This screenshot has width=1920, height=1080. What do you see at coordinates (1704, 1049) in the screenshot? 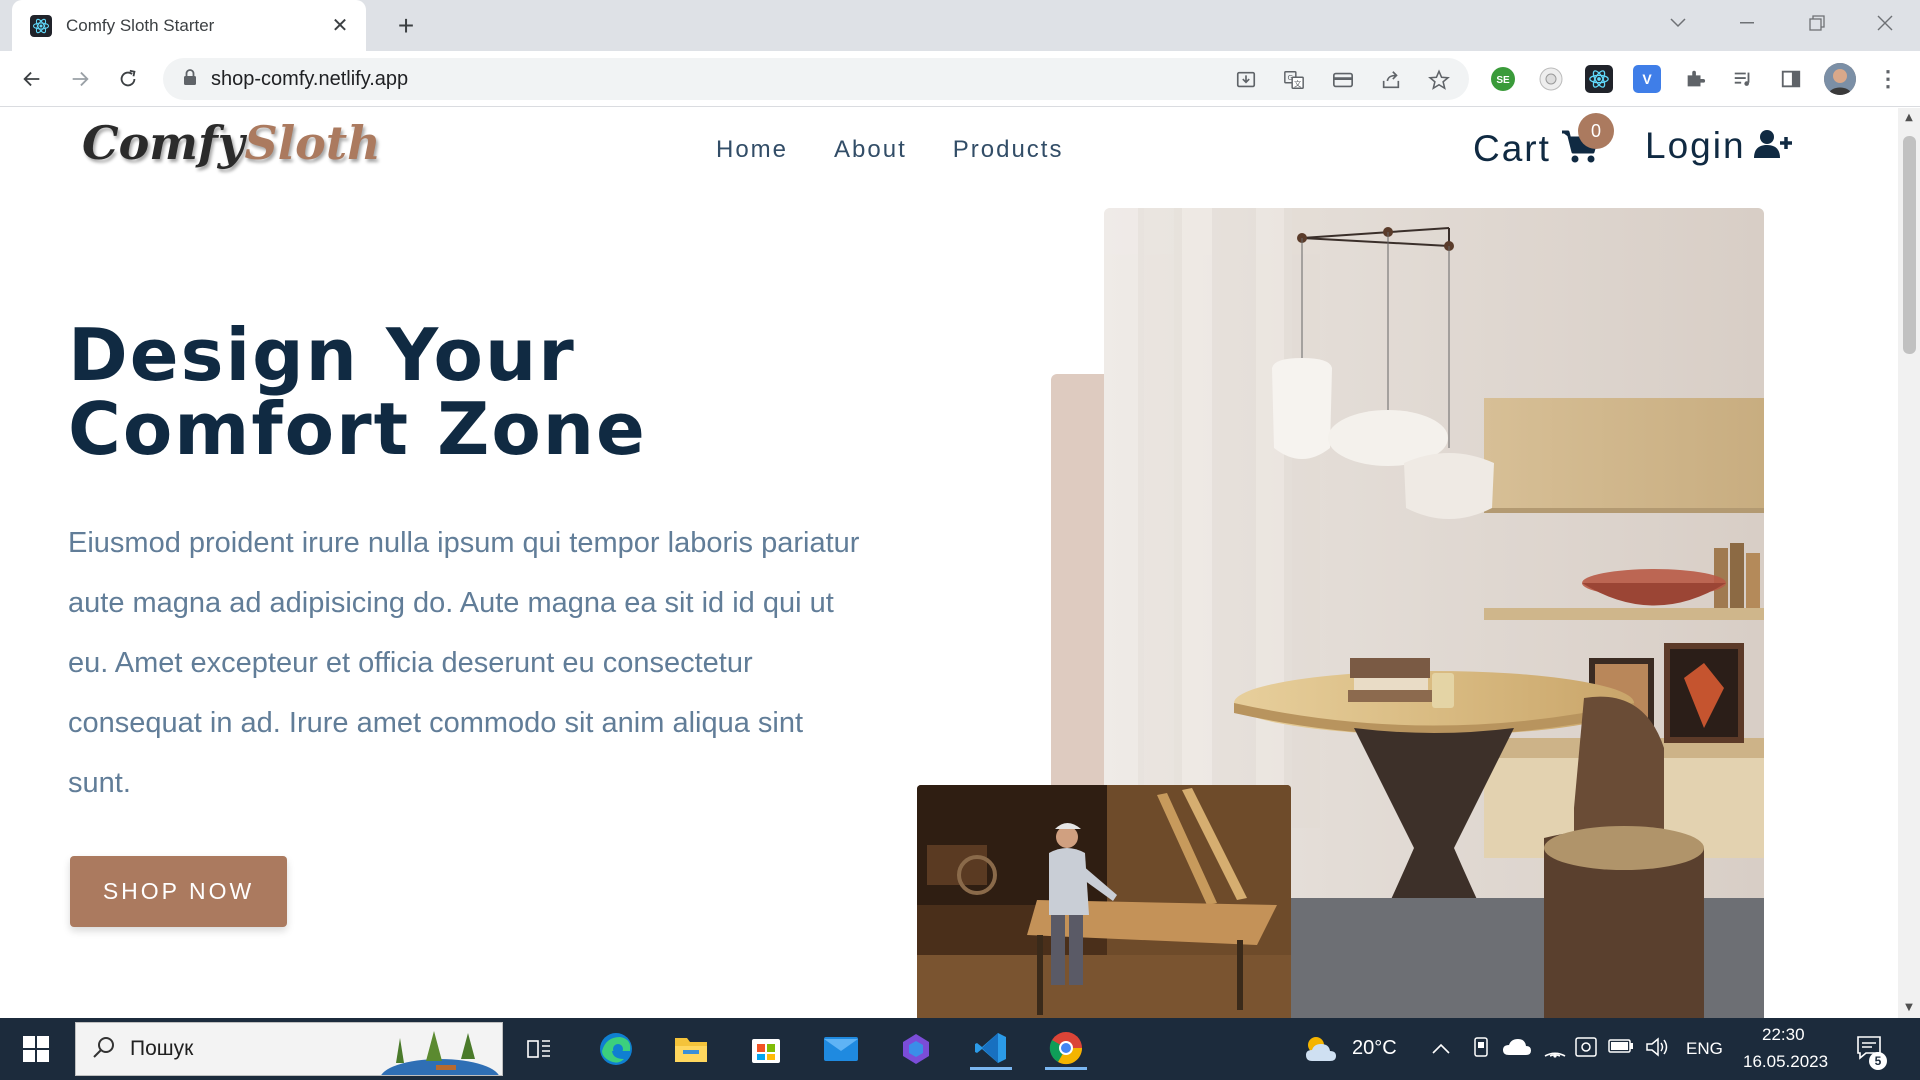
I see `input-language: ENG` at bounding box center [1704, 1049].